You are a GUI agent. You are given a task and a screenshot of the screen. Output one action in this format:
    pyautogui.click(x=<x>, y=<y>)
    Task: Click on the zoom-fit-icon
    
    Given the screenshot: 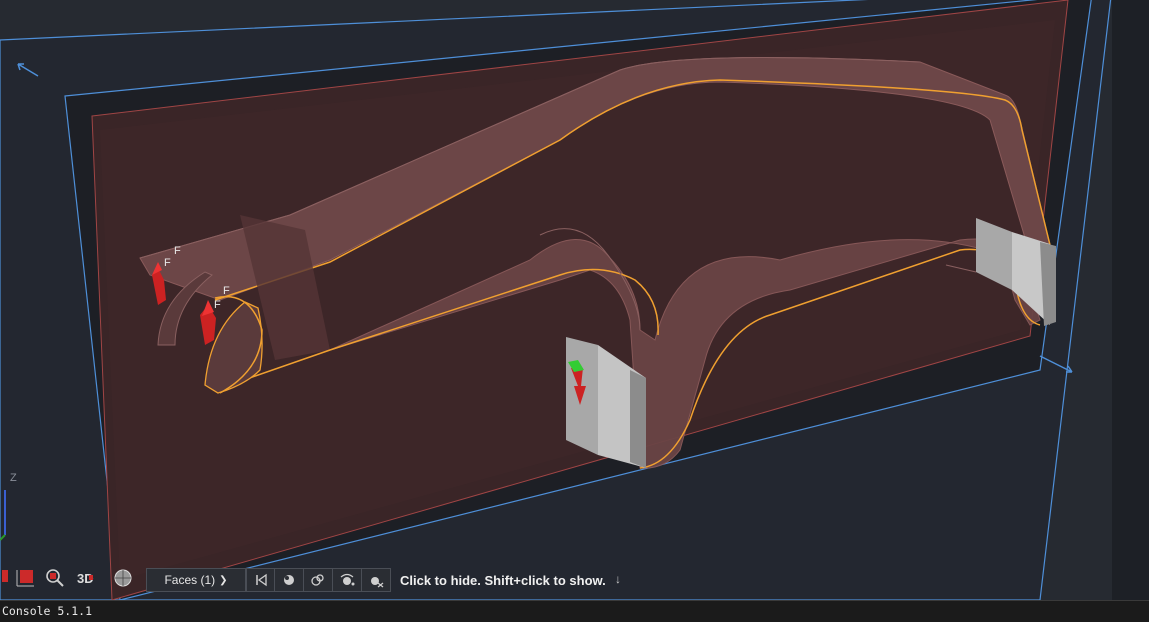 What is the action you would take?
    pyautogui.click(x=55, y=578)
    